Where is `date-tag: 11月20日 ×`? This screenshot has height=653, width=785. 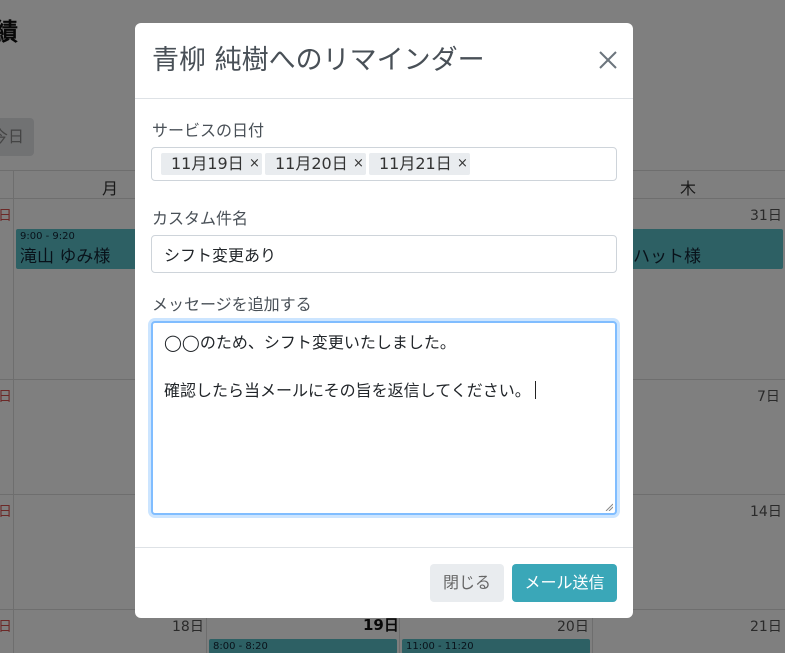
date-tag: 11月20日 × is located at coordinates (315, 164).